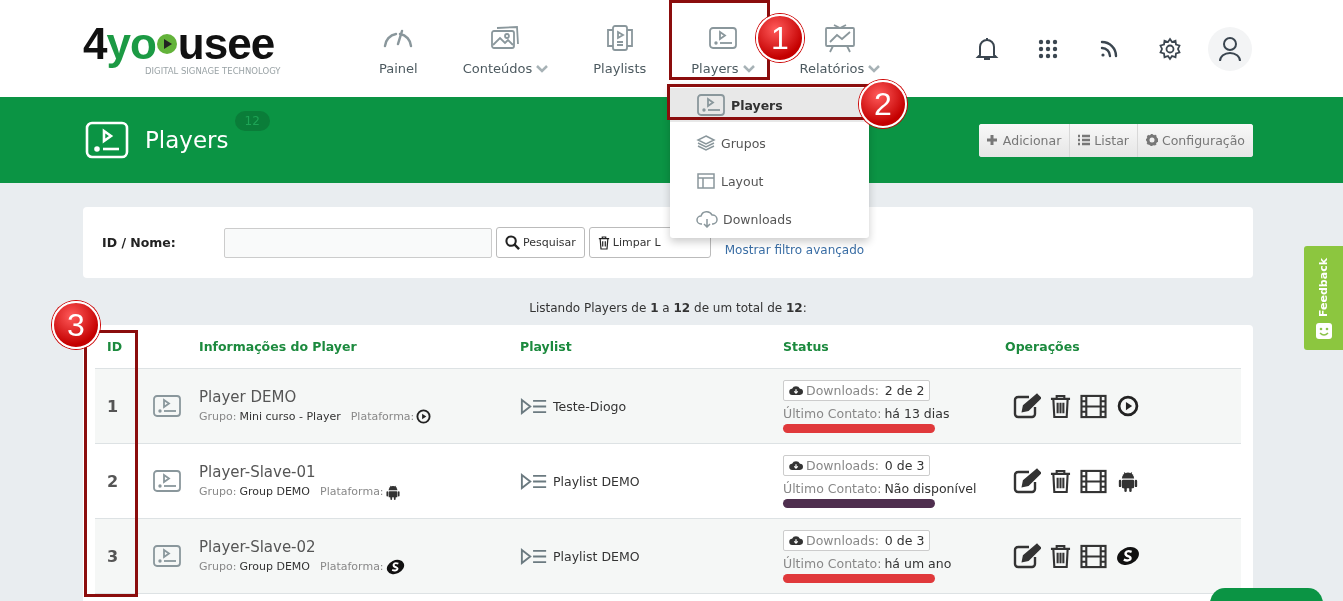 This screenshot has height=601, width=1343. I want to click on logo: 4yo usee DIGITAL SIGNAGE TECHNOLOGY, so click(198, 48).